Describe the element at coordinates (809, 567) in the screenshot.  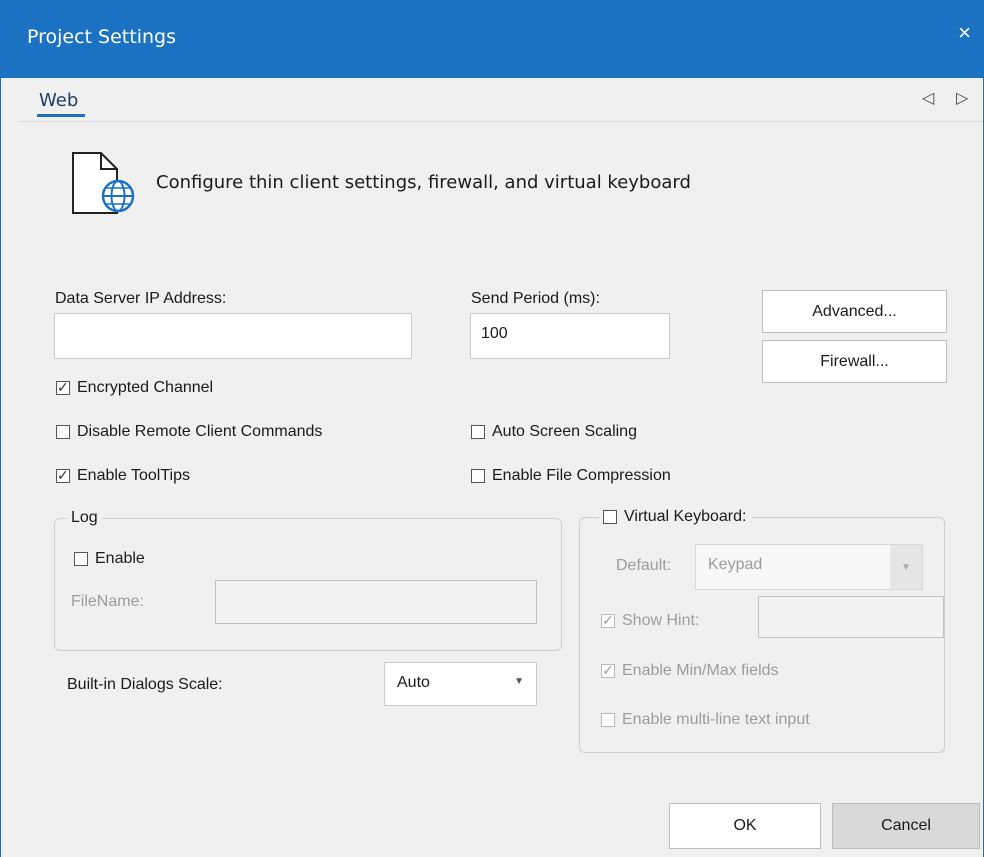
I see `vk-default-select: Keypad ▼` at that location.